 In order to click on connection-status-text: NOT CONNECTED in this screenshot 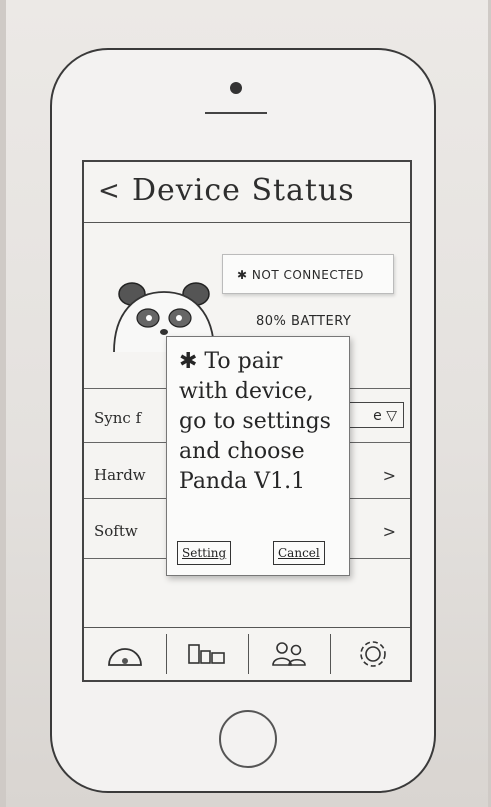, I will do `click(307, 275)`.